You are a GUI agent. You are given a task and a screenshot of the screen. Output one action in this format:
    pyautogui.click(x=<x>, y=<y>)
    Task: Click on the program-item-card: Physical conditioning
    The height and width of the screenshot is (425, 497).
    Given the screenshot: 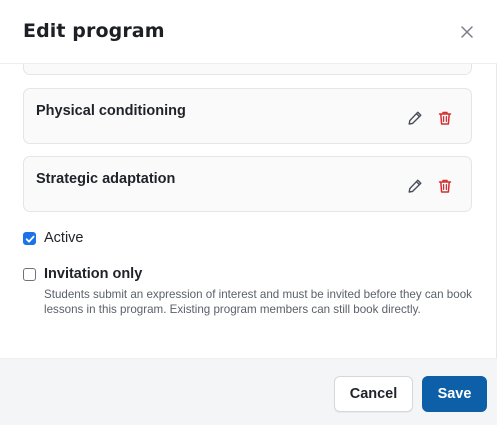 What is the action you would take?
    pyautogui.click(x=247, y=116)
    